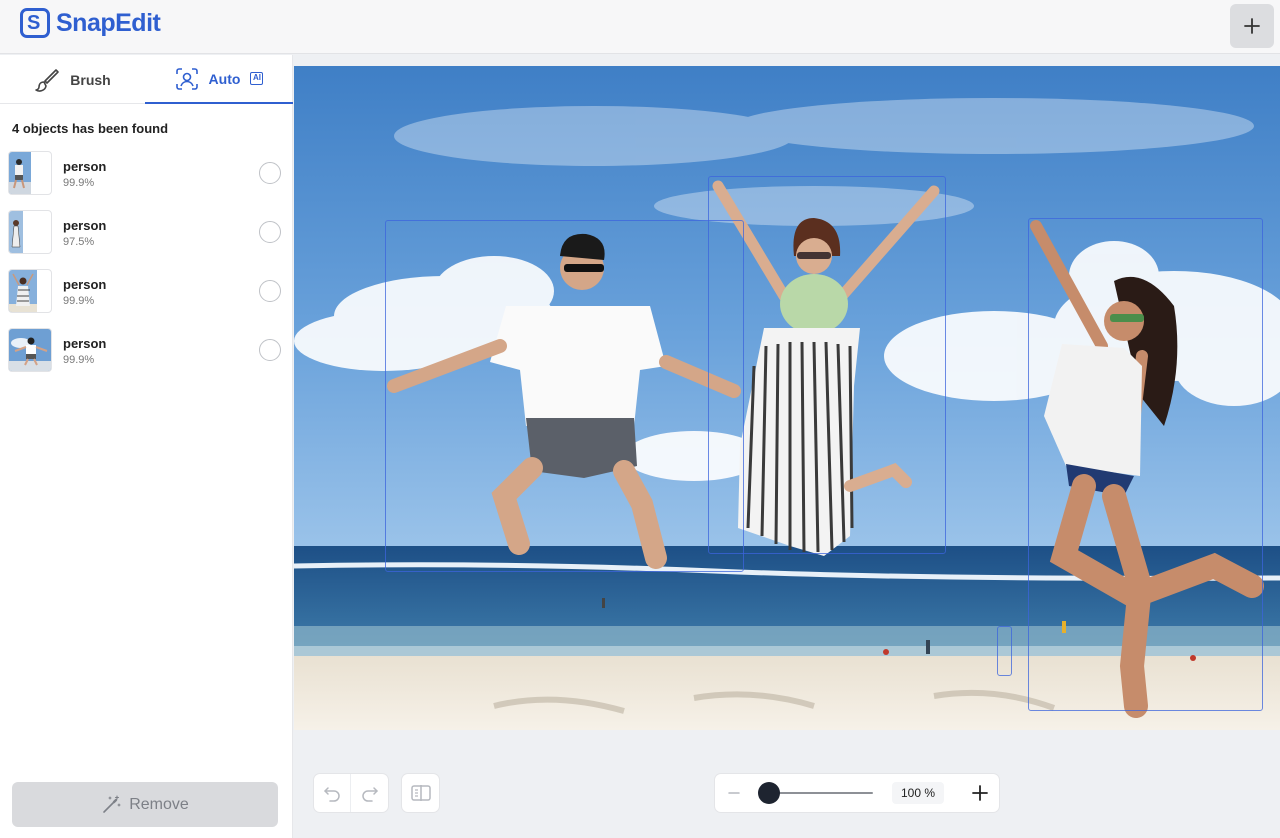 The width and height of the screenshot is (1280, 838). I want to click on zoom-out-button, so click(734, 793).